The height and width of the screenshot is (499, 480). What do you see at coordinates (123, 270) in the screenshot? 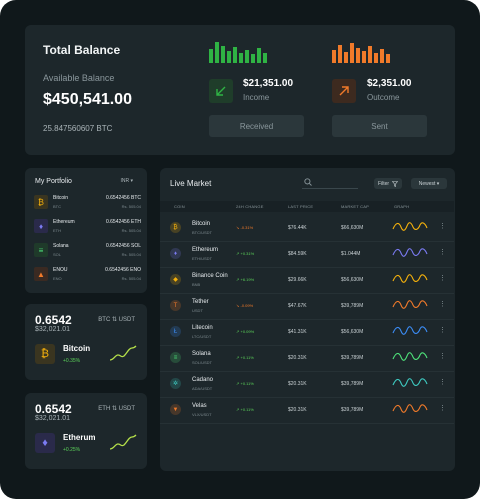
I see `portfolio-coin-amount: 0.6542456 ENO` at bounding box center [123, 270].